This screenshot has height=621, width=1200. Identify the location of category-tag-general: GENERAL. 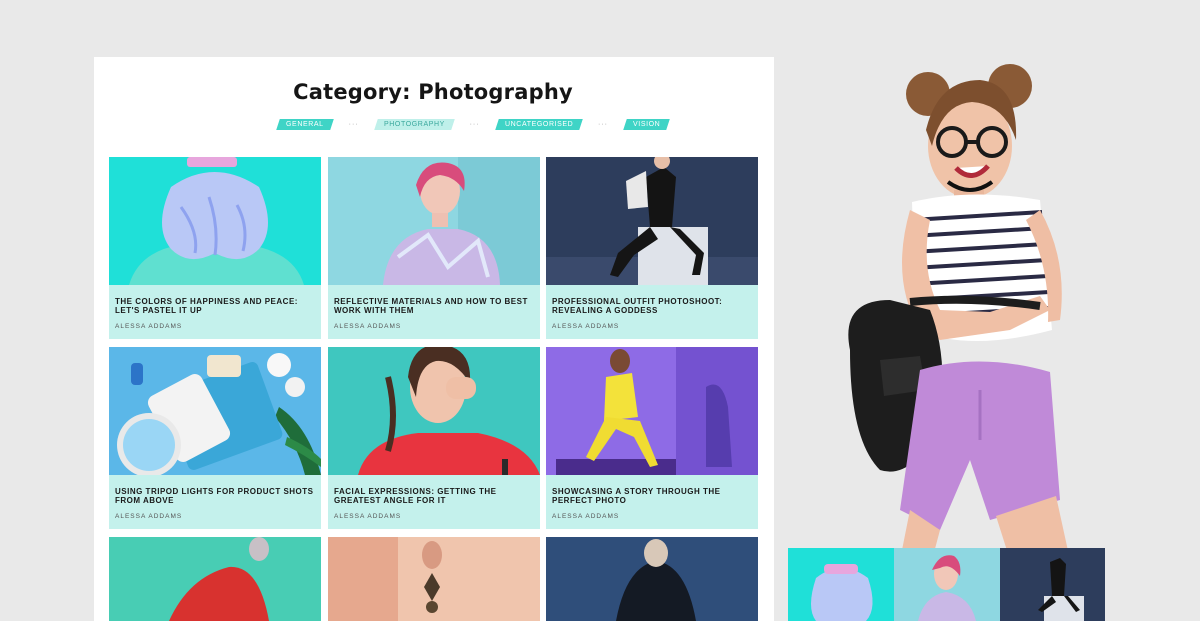
(305, 124).